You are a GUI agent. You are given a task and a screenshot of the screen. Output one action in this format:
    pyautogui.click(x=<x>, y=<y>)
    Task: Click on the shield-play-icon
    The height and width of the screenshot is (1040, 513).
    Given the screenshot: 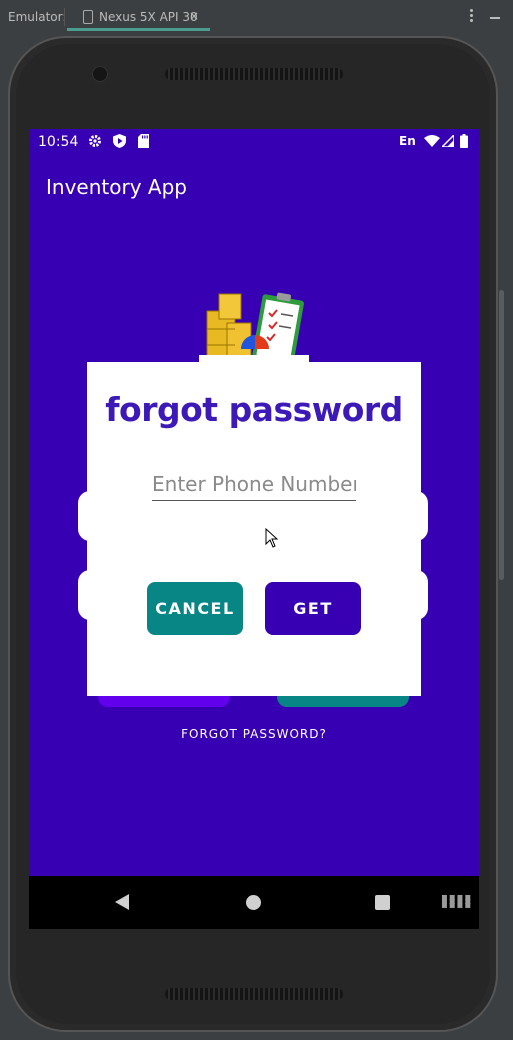 What is the action you would take?
    pyautogui.click(x=119, y=143)
    